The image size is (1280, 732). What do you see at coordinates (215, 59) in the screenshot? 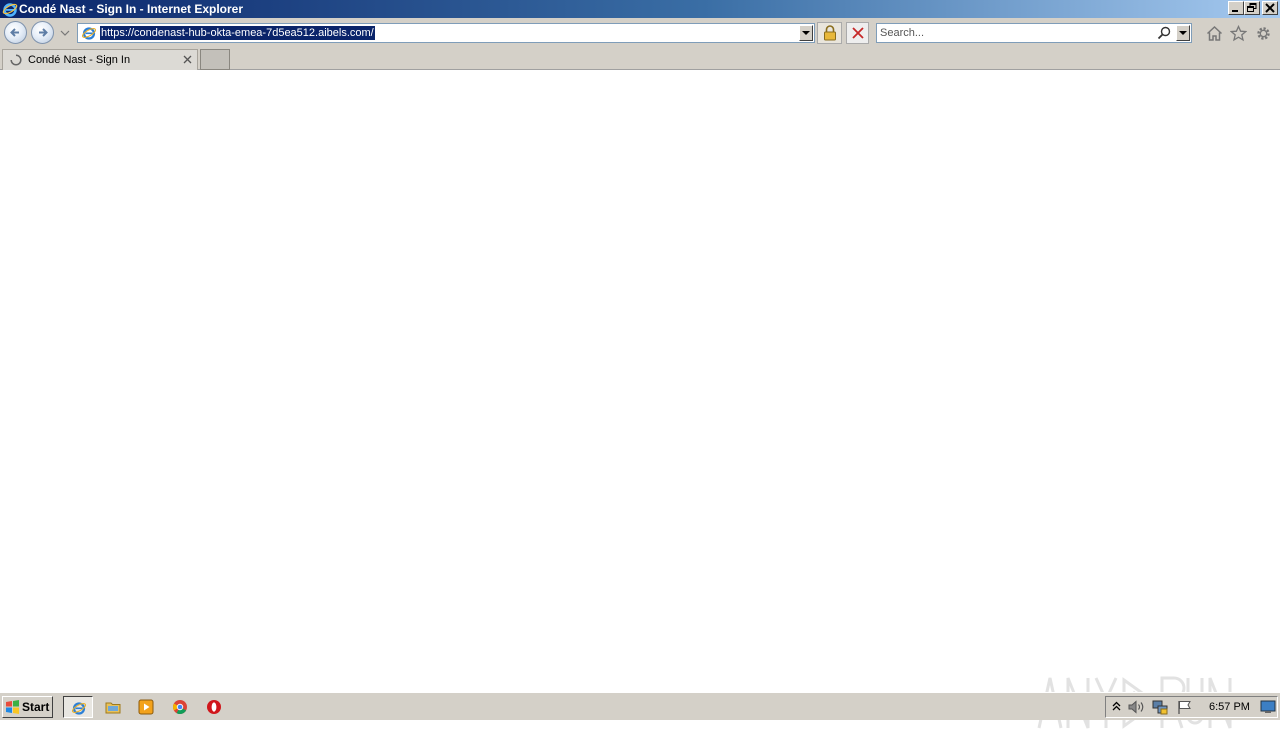
I see `new-tab-button` at bounding box center [215, 59].